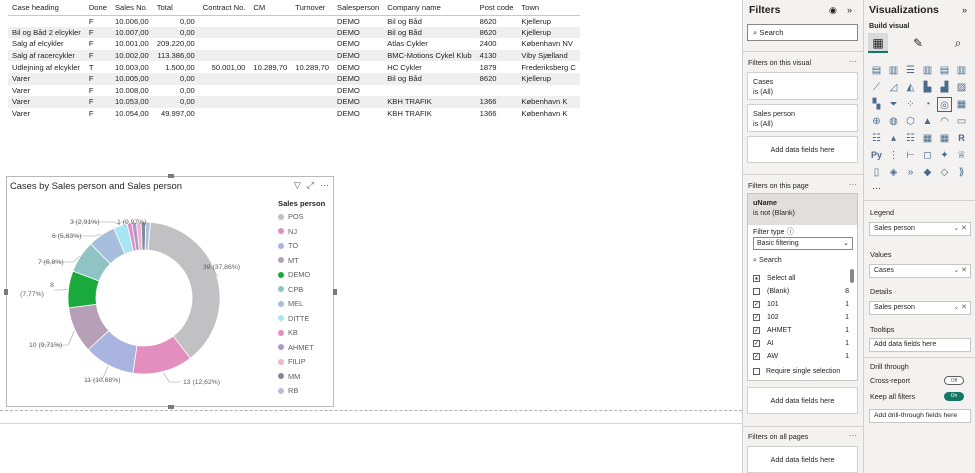 The height and width of the screenshot is (473, 975). I want to click on resize-handle-right, so click(335, 292).